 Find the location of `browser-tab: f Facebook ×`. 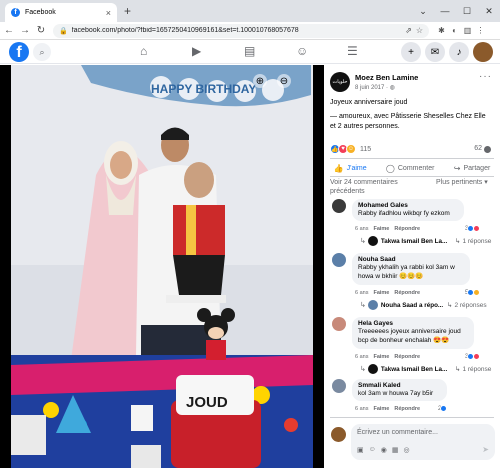

browser-tab: f Facebook × is located at coordinates (61, 12).